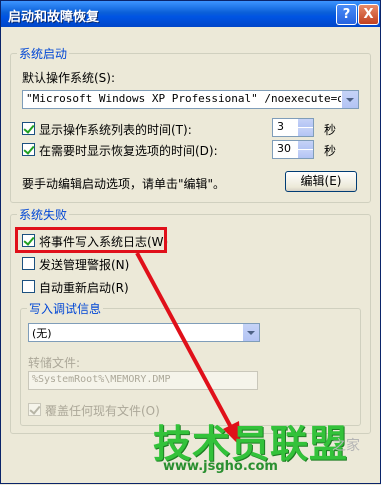  What do you see at coordinates (185, 342) in the screenshot?
I see `annotation-arrow-line` at bounding box center [185, 342].